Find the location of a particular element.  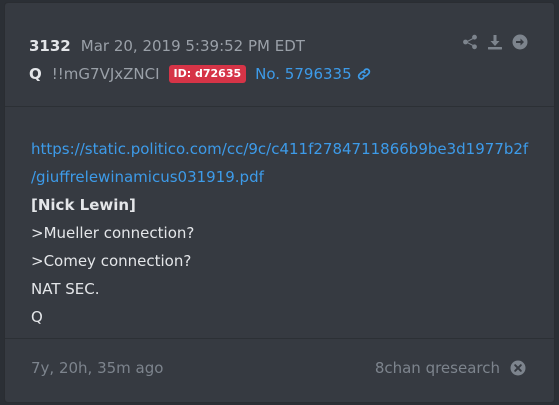

post-url-link-line2: /giuffrelewinamicus031919.pdf is located at coordinates (287, 177).